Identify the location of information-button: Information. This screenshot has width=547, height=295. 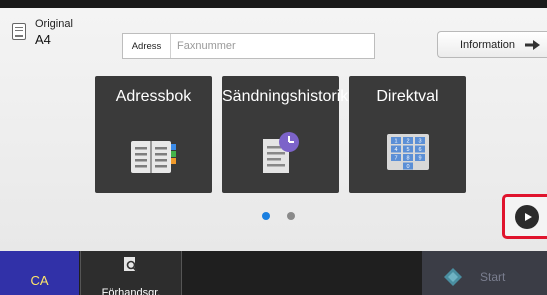
(492, 44).